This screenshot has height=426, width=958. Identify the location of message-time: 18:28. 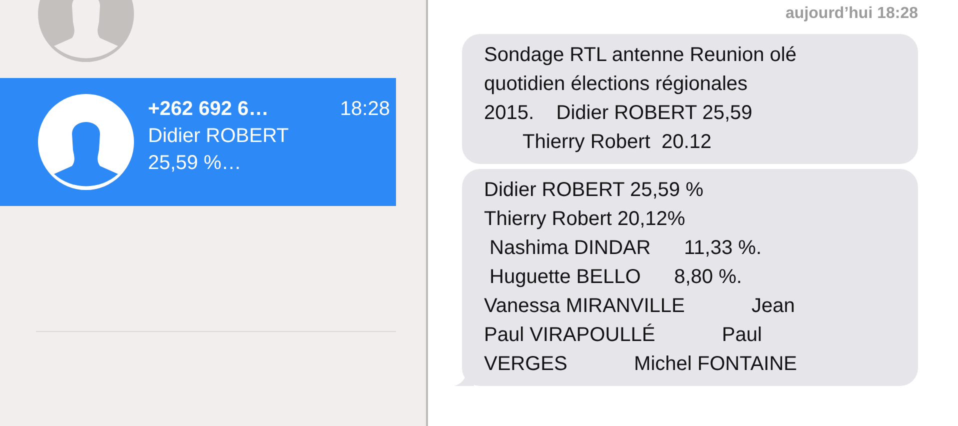
(365, 109).